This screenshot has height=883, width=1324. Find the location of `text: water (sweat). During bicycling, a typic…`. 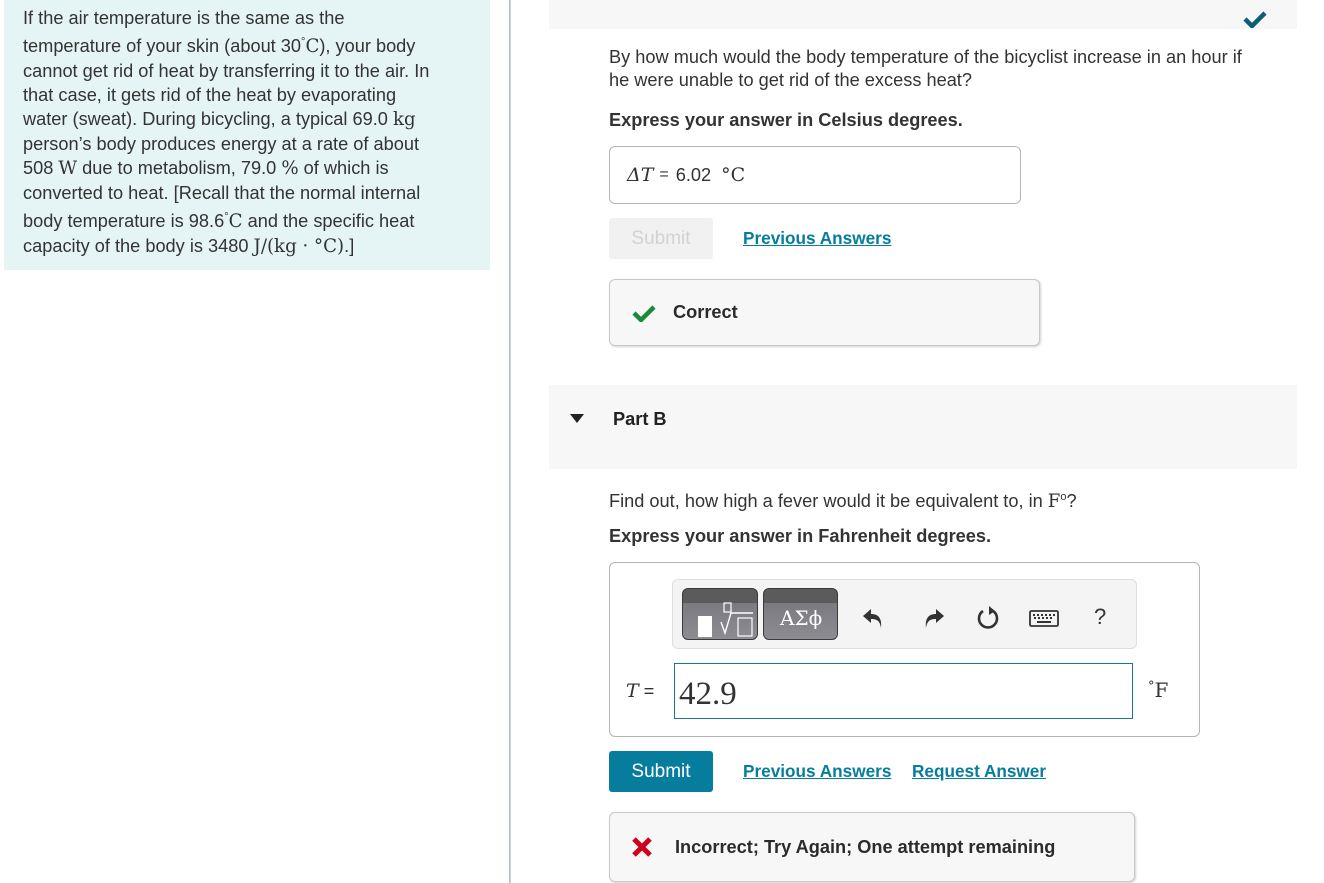

text: water (sweat). During bicycling, a typic… is located at coordinates (208, 119).